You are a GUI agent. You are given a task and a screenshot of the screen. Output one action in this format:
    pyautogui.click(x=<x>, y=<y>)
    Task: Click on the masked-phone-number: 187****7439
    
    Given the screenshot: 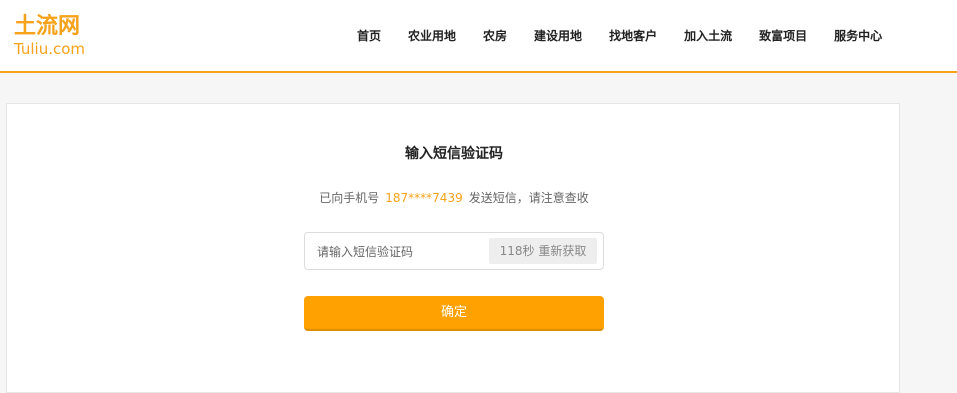 What is the action you would take?
    pyautogui.click(x=424, y=198)
    